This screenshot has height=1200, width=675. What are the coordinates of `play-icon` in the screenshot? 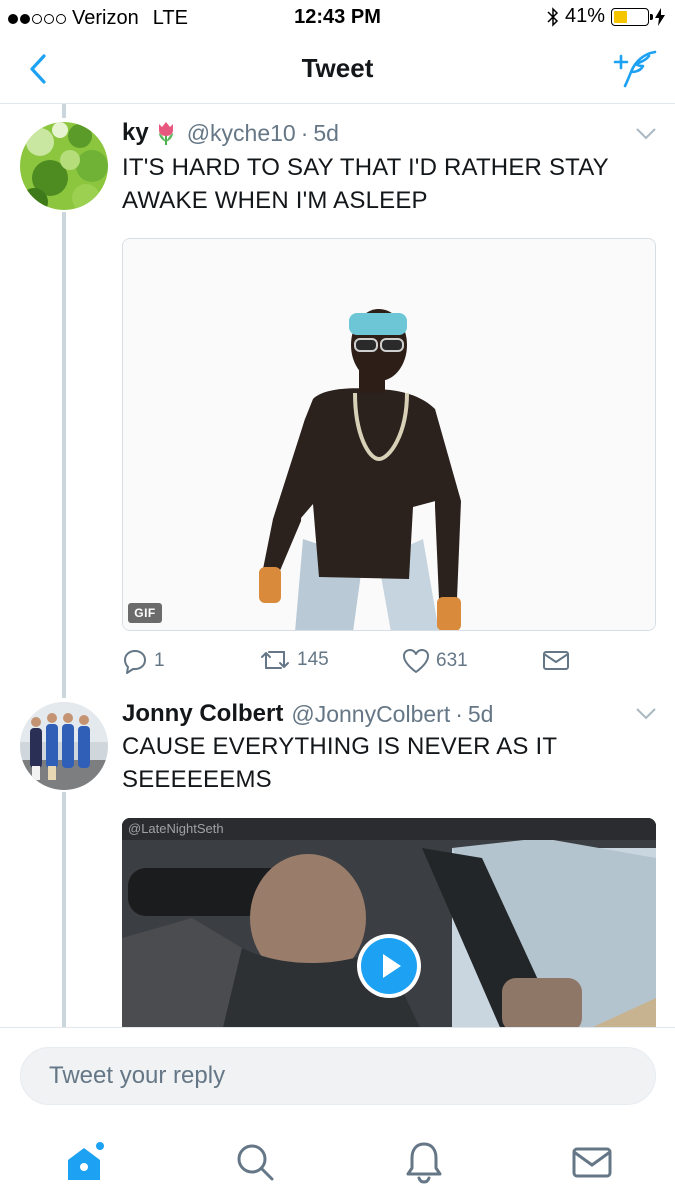 It's located at (389, 966).